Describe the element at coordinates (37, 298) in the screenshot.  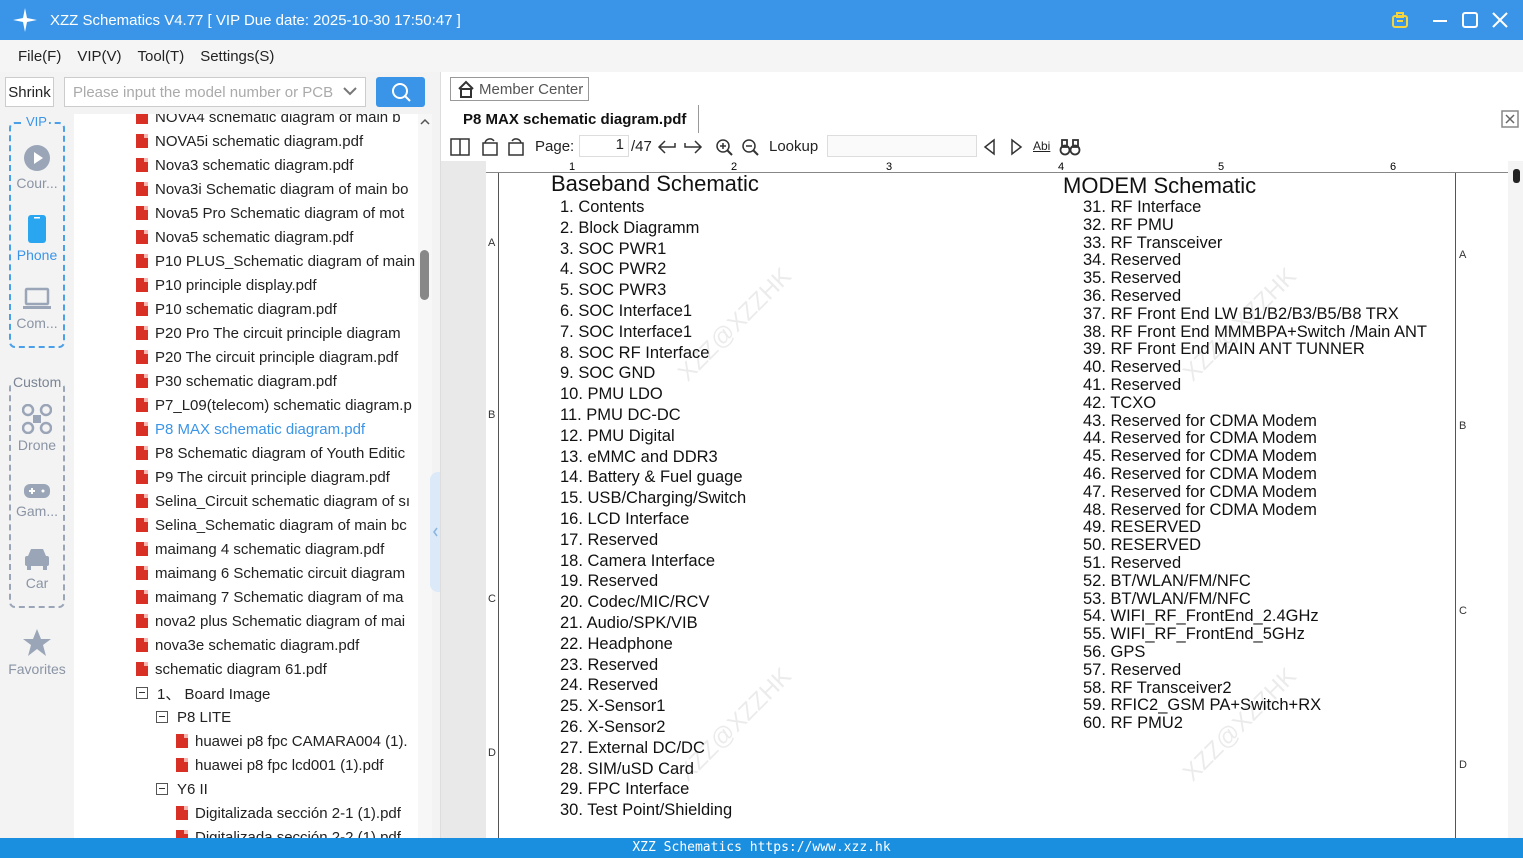
I see `laptop-icon` at that location.